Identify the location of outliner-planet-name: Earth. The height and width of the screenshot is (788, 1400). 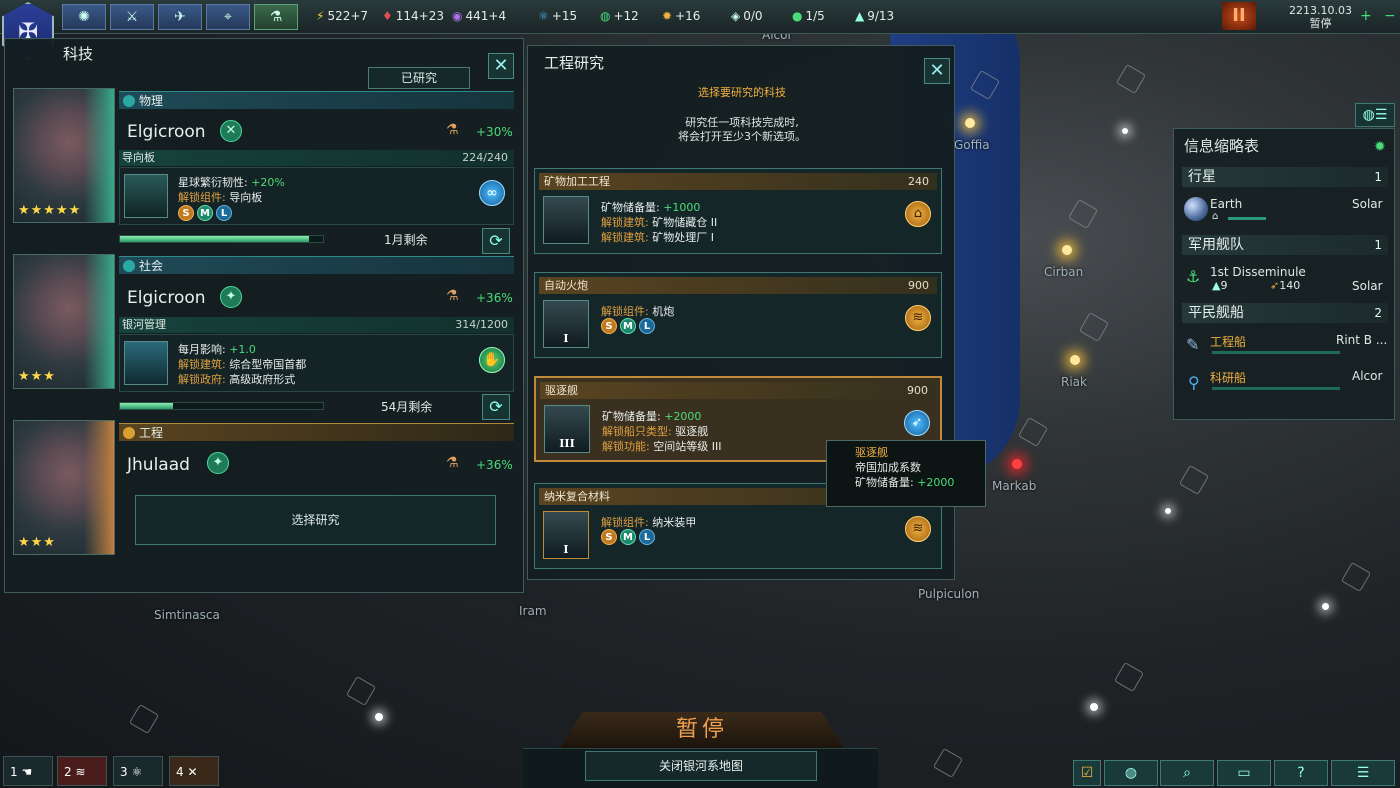
(1226, 204).